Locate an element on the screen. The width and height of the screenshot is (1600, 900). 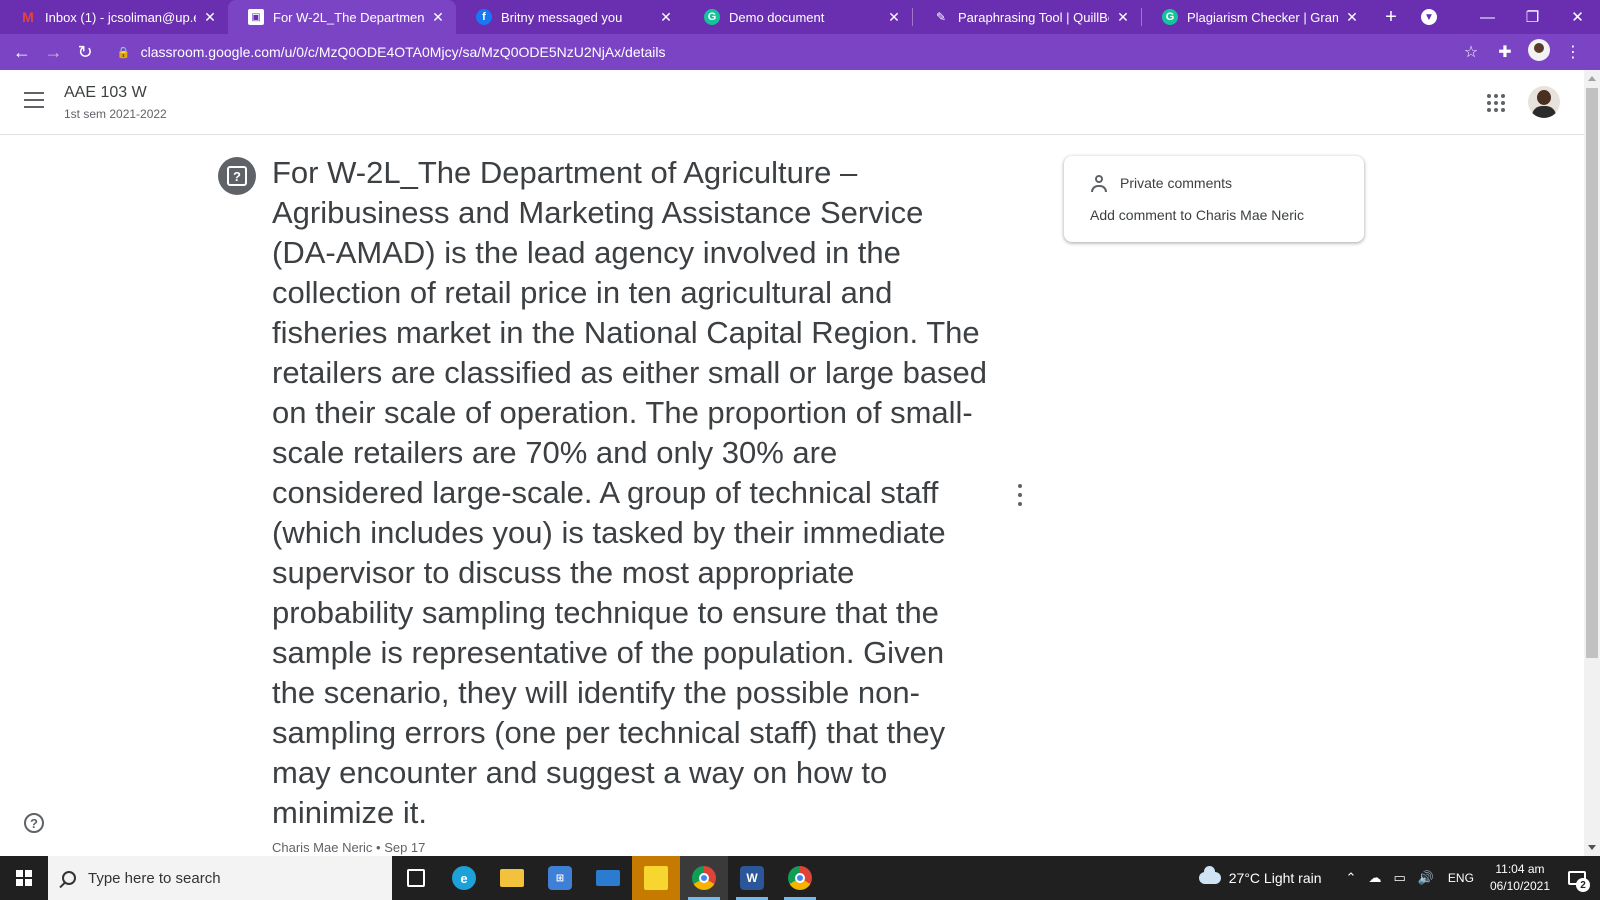
scroll-up-icon is located at coordinates (1592, 78).